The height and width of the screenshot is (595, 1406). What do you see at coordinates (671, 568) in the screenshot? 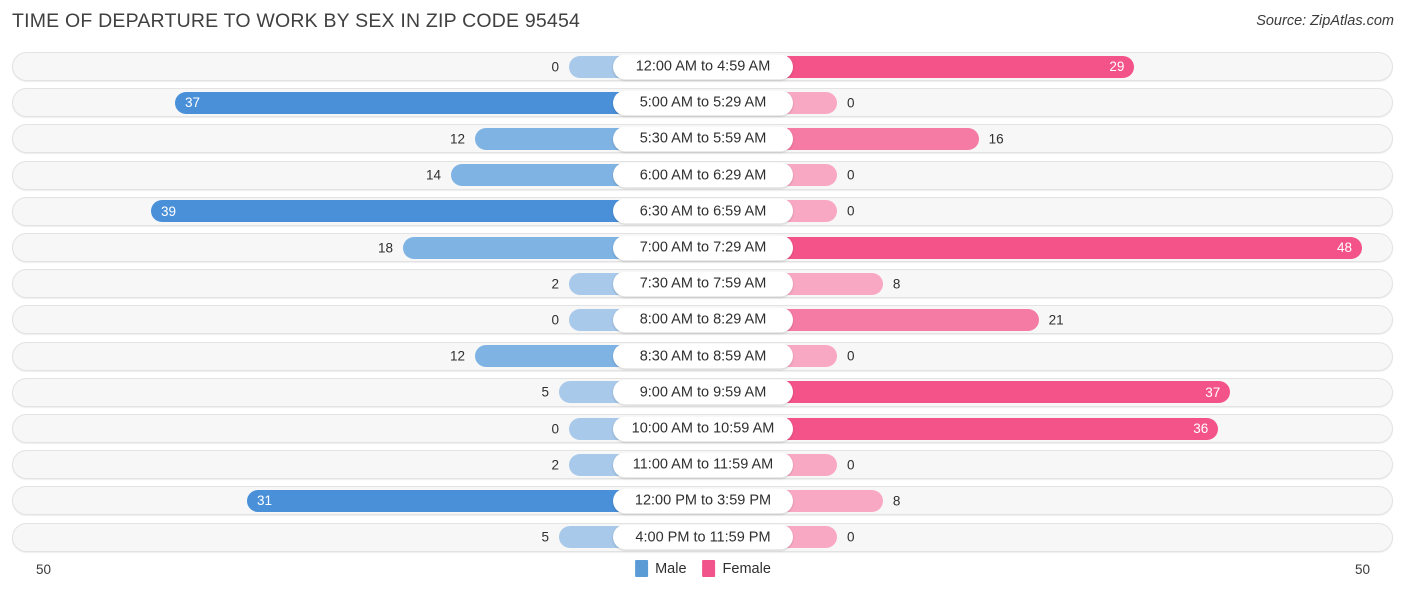
I see `legend-label-male: Male` at bounding box center [671, 568].